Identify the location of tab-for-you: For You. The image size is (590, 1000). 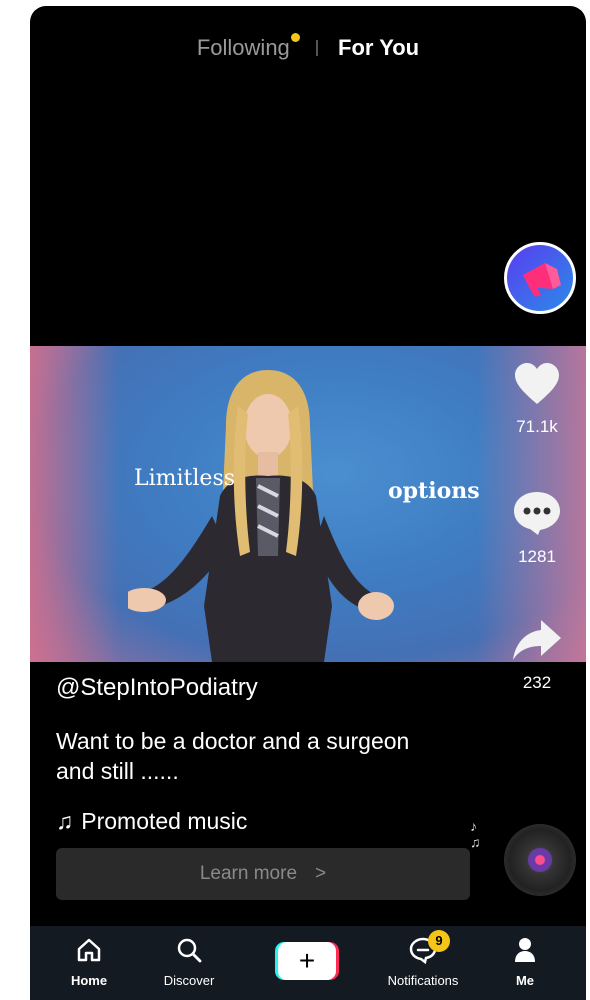
(378, 48).